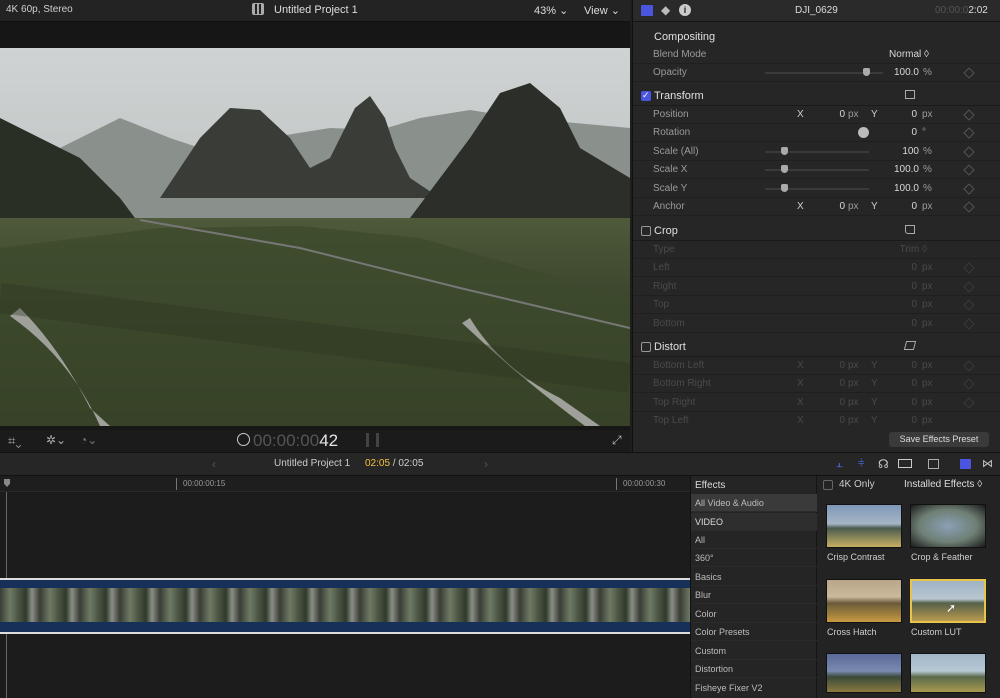 The height and width of the screenshot is (698, 1000). I want to click on category-color-presets: Color Presets, so click(754, 632).